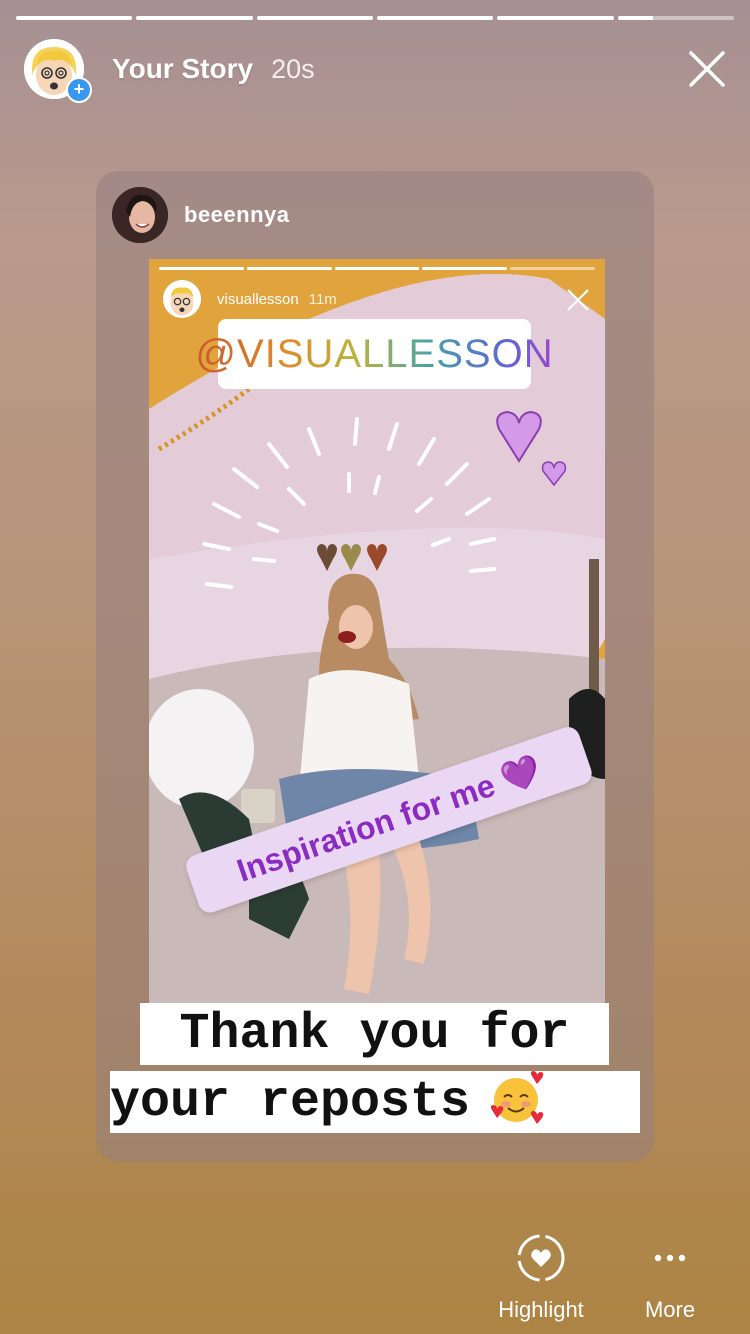 Image resolution: width=750 pixels, height=1334 pixels. I want to click on bitmoji-avatar-icon, so click(182, 299).